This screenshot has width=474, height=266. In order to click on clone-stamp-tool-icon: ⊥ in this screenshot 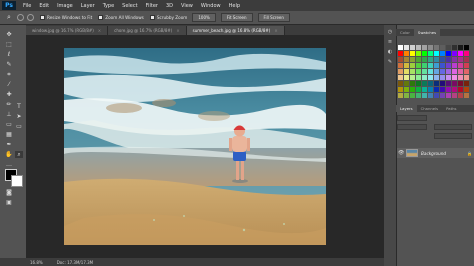, I will do `click(9, 114)`.